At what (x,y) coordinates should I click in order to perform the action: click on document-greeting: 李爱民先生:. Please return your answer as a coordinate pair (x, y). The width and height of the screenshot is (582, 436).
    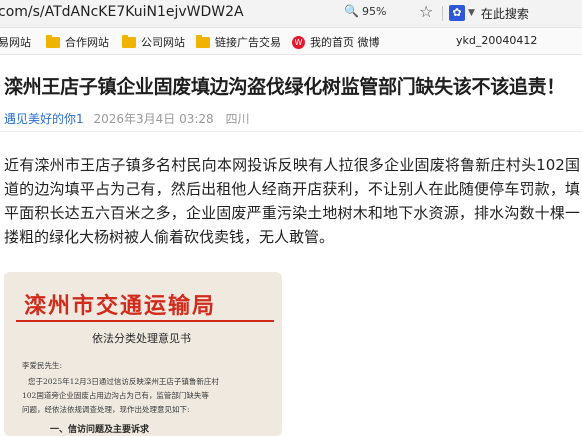
    Looking at the image, I should click on (42, 365).